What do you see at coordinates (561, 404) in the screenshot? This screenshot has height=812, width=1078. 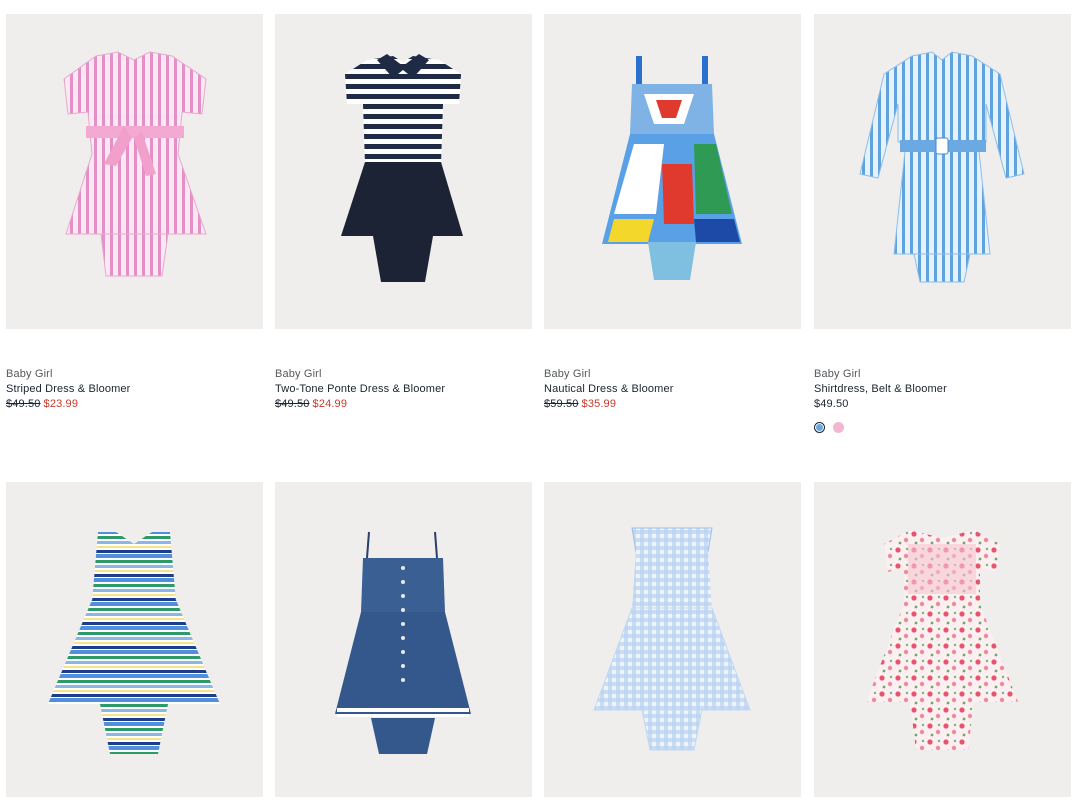 I see `original-price: $59.50` at bounding box center [561, 404].